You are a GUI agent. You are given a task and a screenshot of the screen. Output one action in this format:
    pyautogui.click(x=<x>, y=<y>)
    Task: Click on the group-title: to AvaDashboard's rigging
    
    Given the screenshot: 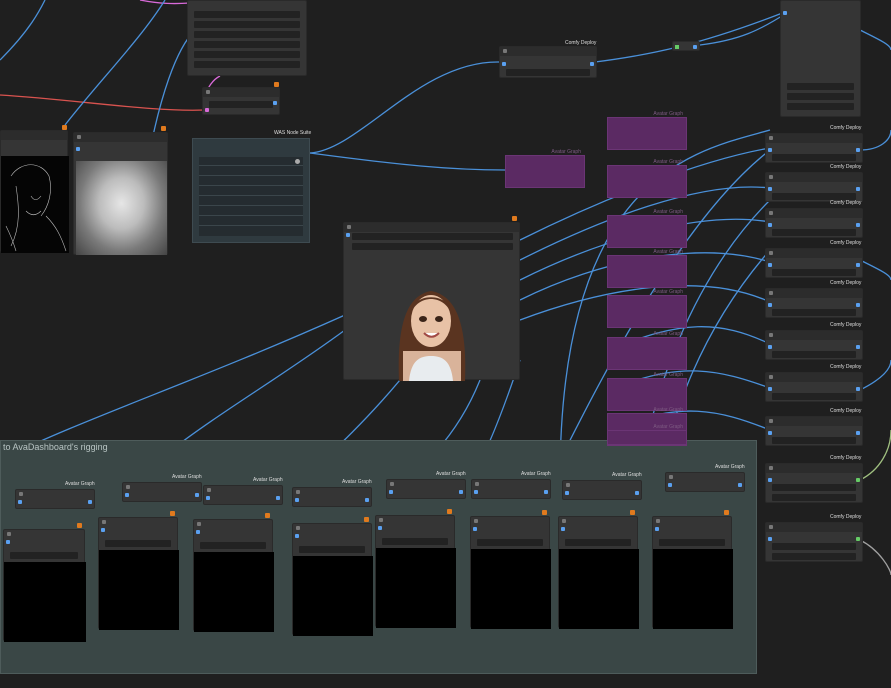 What is the action you would take?
    pyautogui.click(x=55, y=447)
    